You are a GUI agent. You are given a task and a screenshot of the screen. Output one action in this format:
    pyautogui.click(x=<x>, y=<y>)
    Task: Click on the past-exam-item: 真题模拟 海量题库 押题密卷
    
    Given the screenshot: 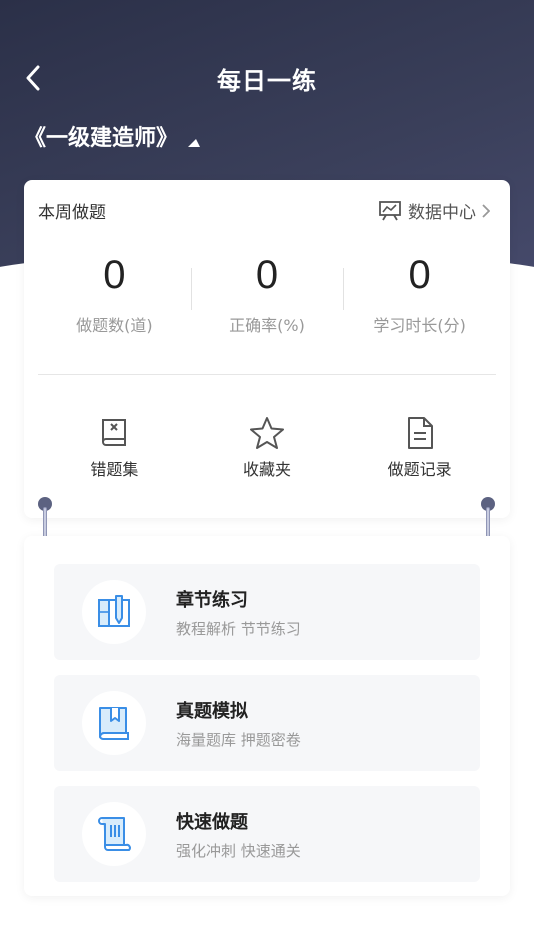 What is the action you would take?
    pyautogui.click(x=267, y=723)
    